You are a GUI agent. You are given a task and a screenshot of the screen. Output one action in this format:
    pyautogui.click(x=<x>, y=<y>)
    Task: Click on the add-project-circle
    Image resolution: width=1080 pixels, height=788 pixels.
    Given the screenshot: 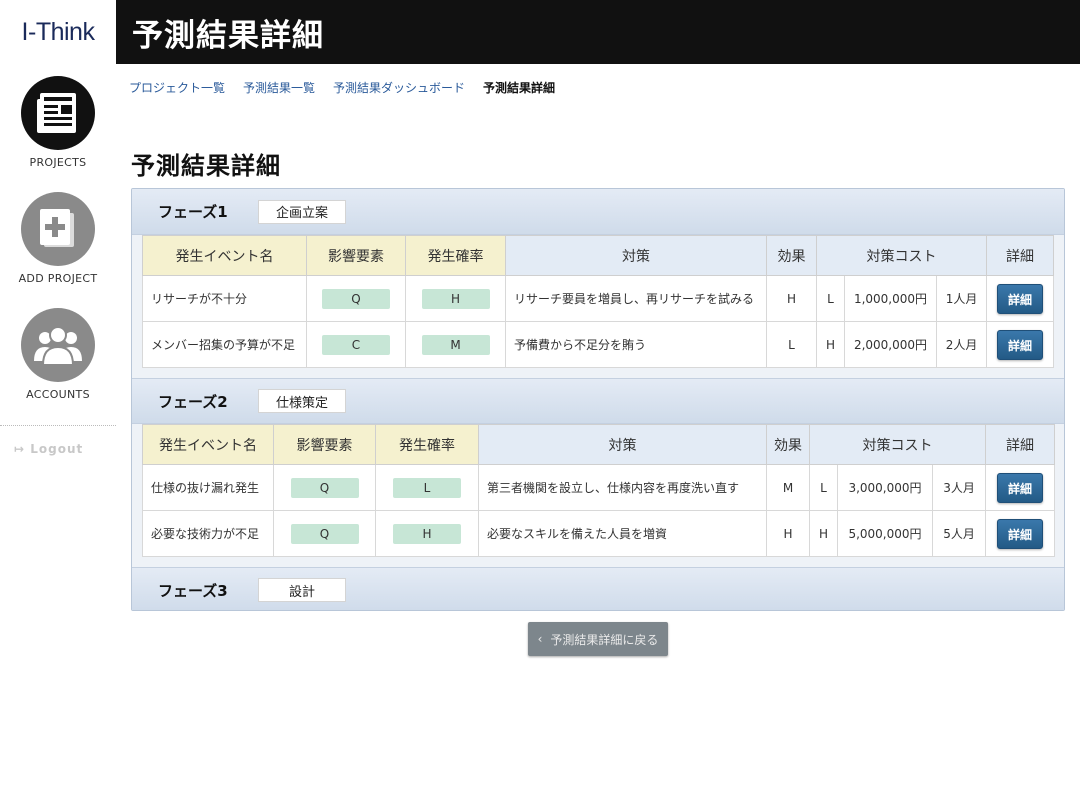 What is the action you would take?
    pyautogui.click(x=58, y=229)
    